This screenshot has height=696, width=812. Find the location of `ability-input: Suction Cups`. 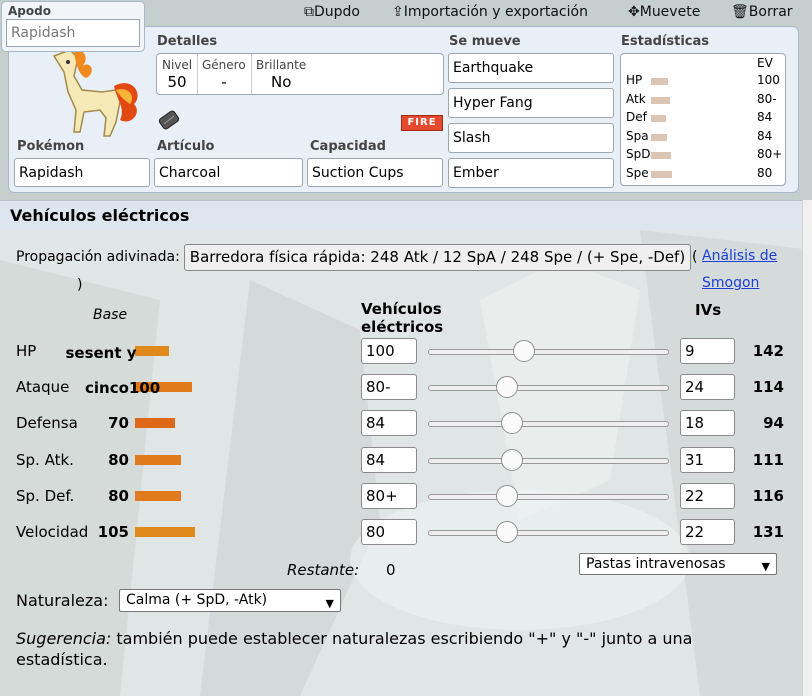

ability-input: Suction Cups is located at coordinates (375, 172).